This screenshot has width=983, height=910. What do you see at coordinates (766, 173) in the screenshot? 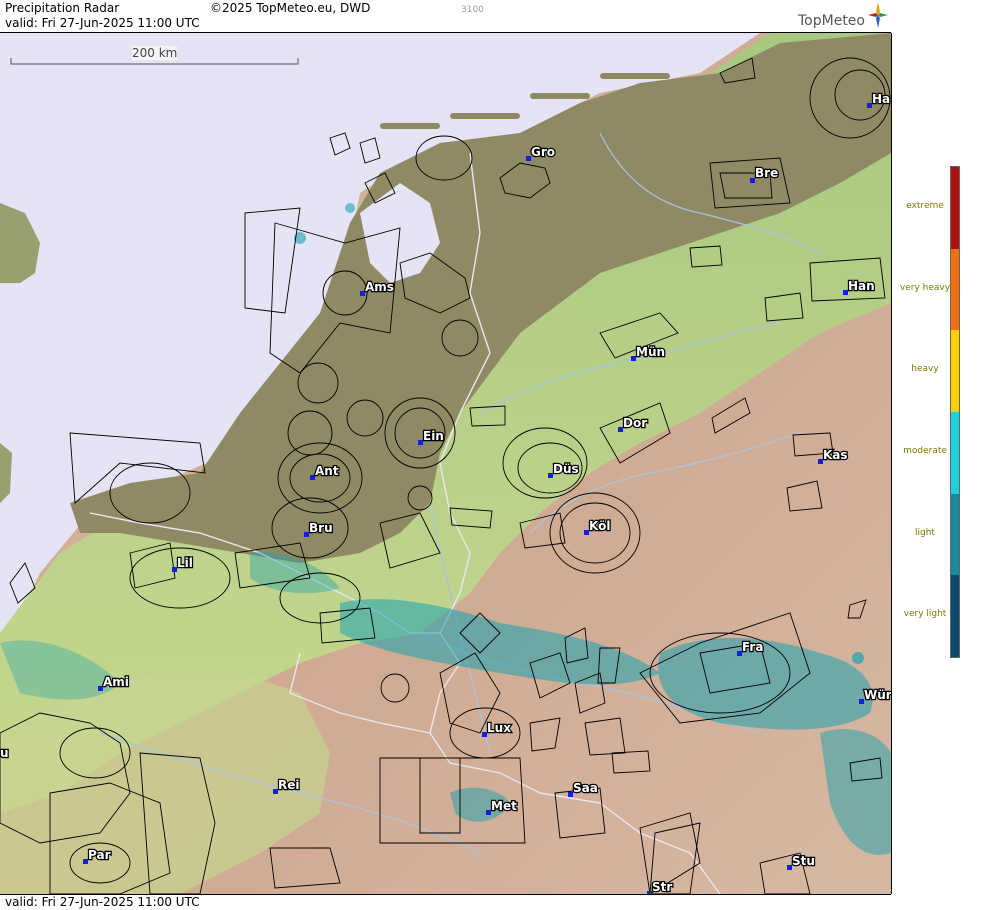
I see `svg-text: Bre` at bounding box center [766, 173].